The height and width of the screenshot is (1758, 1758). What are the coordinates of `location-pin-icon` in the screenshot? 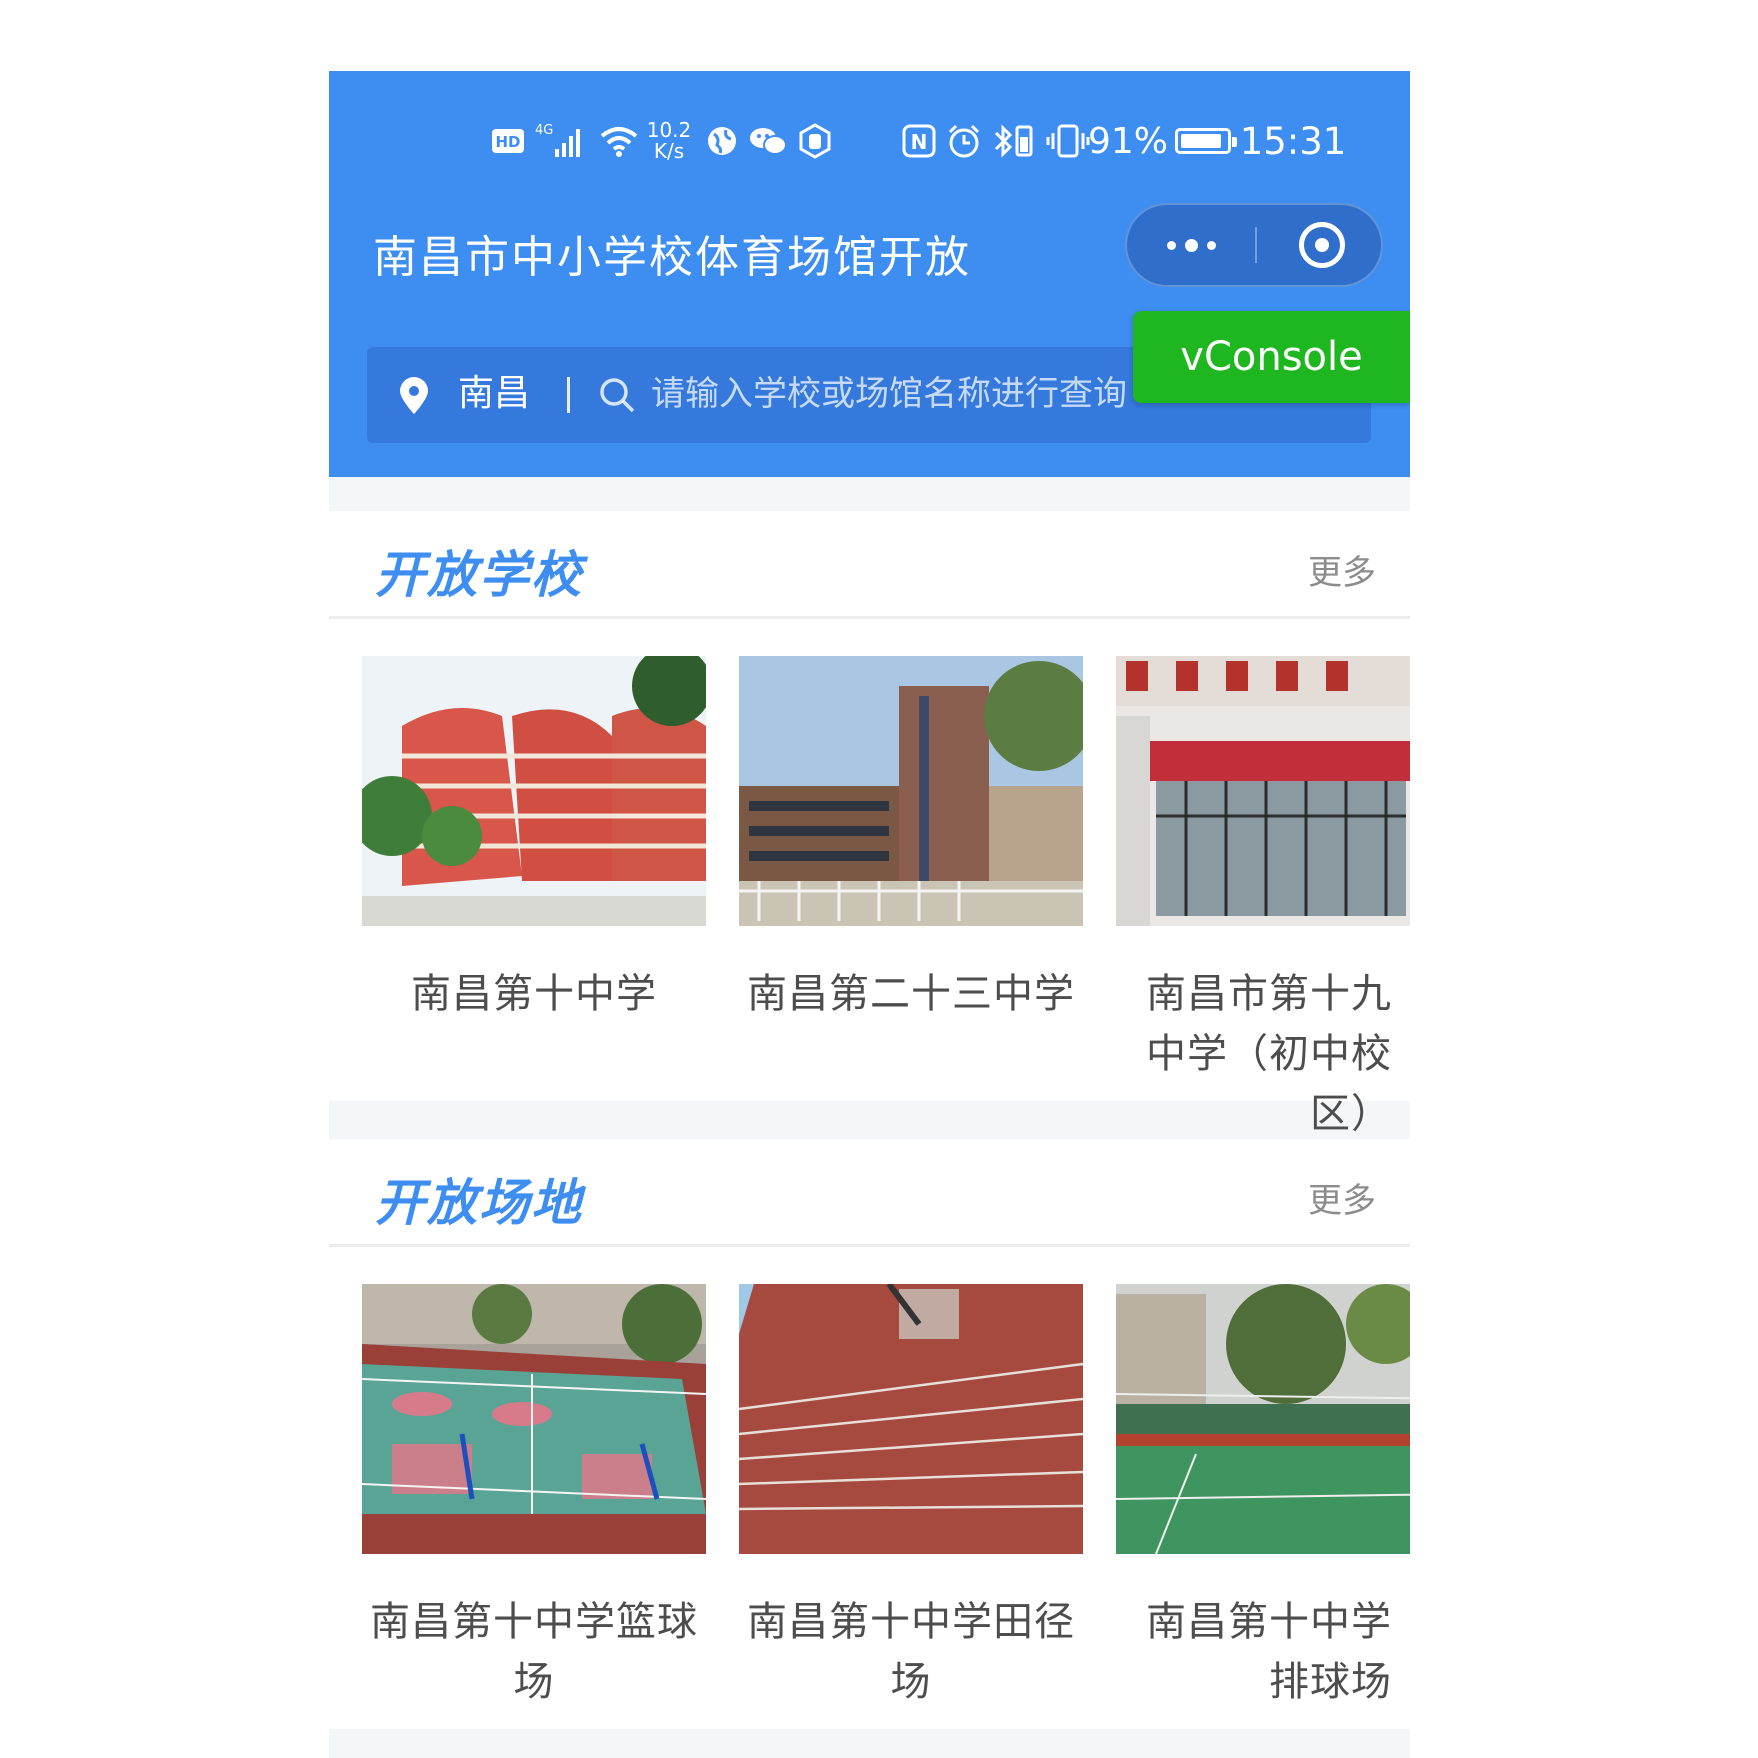 It's located at (414, 396).